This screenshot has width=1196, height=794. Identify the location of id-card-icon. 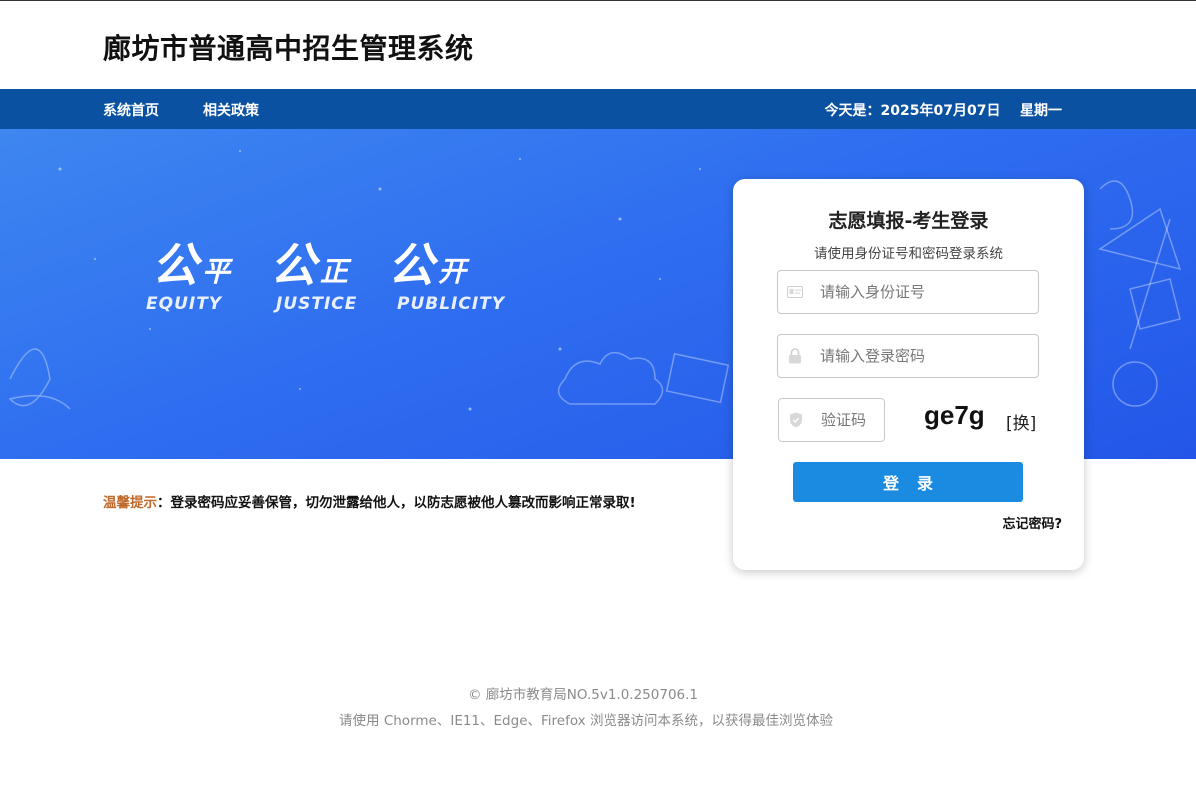
(795, 292).